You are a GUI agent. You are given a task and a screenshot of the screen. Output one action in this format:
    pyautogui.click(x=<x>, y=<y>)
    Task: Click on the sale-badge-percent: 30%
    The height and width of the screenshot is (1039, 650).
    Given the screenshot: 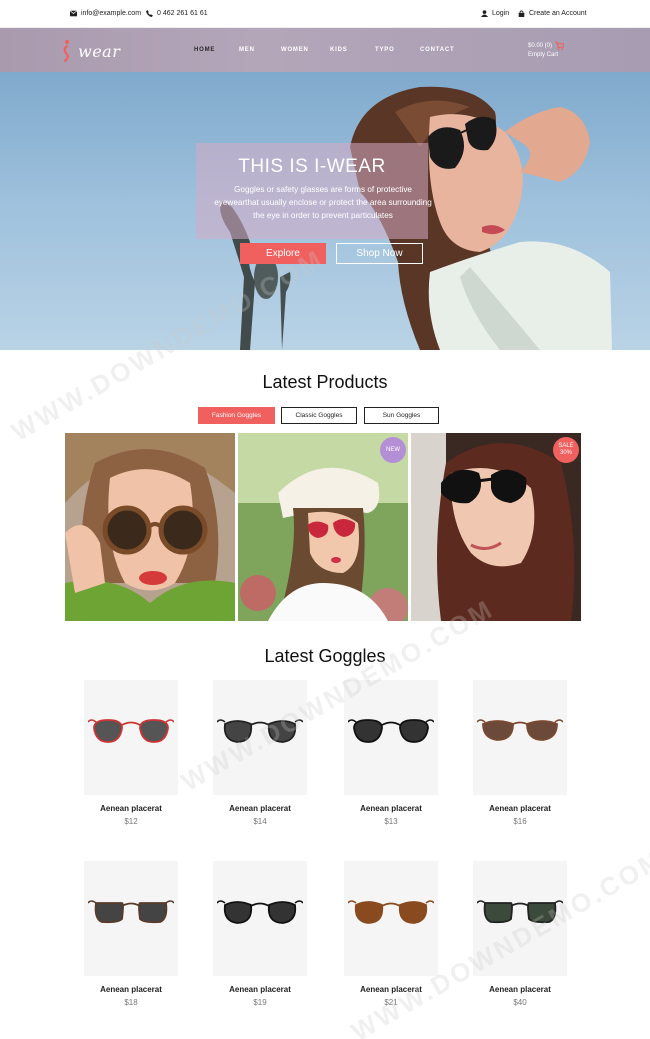 What is the action you would take?
    pyautogui.click(x=565, y=453)
    